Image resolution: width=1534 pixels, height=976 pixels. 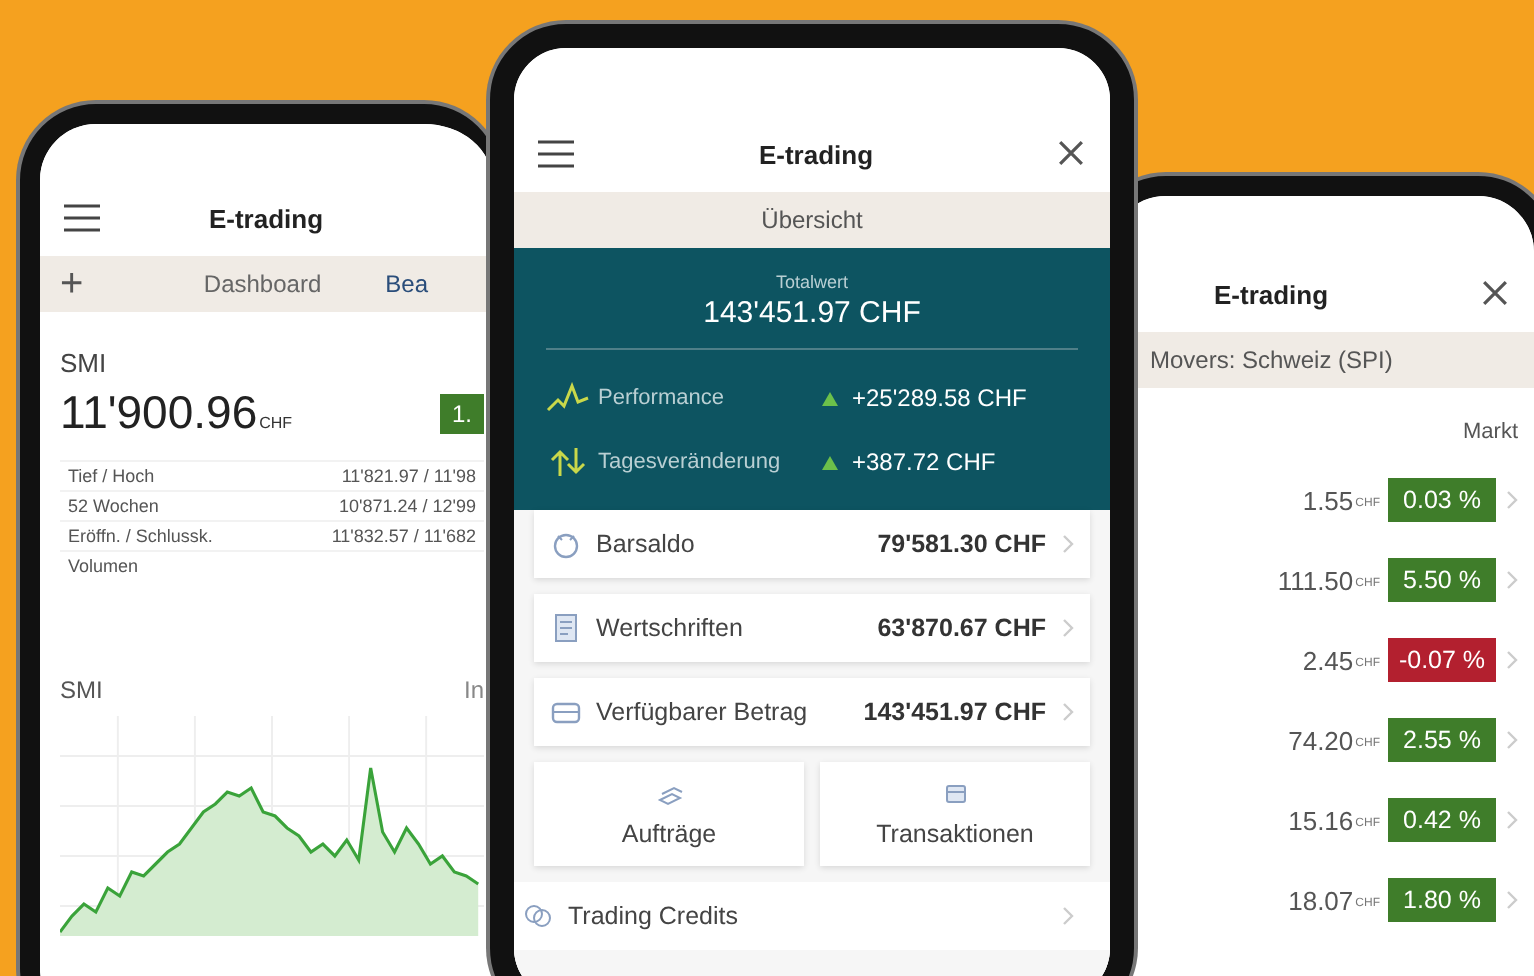 What do you see at coordinates (812, 712) in the screenshot?
I see `account-card: Verfügbarer Betrag 143'451.97 CHF` at bounding box center [812, 712].